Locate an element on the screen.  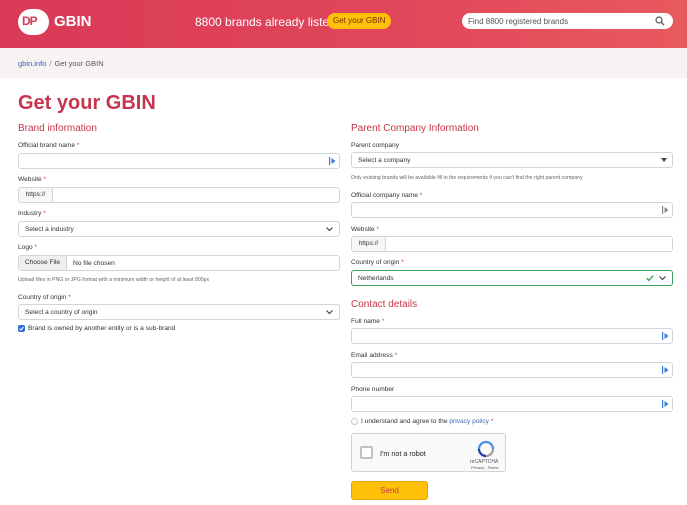
get-gbin-button: Get your GBIN is located at coordinates (359, 21).